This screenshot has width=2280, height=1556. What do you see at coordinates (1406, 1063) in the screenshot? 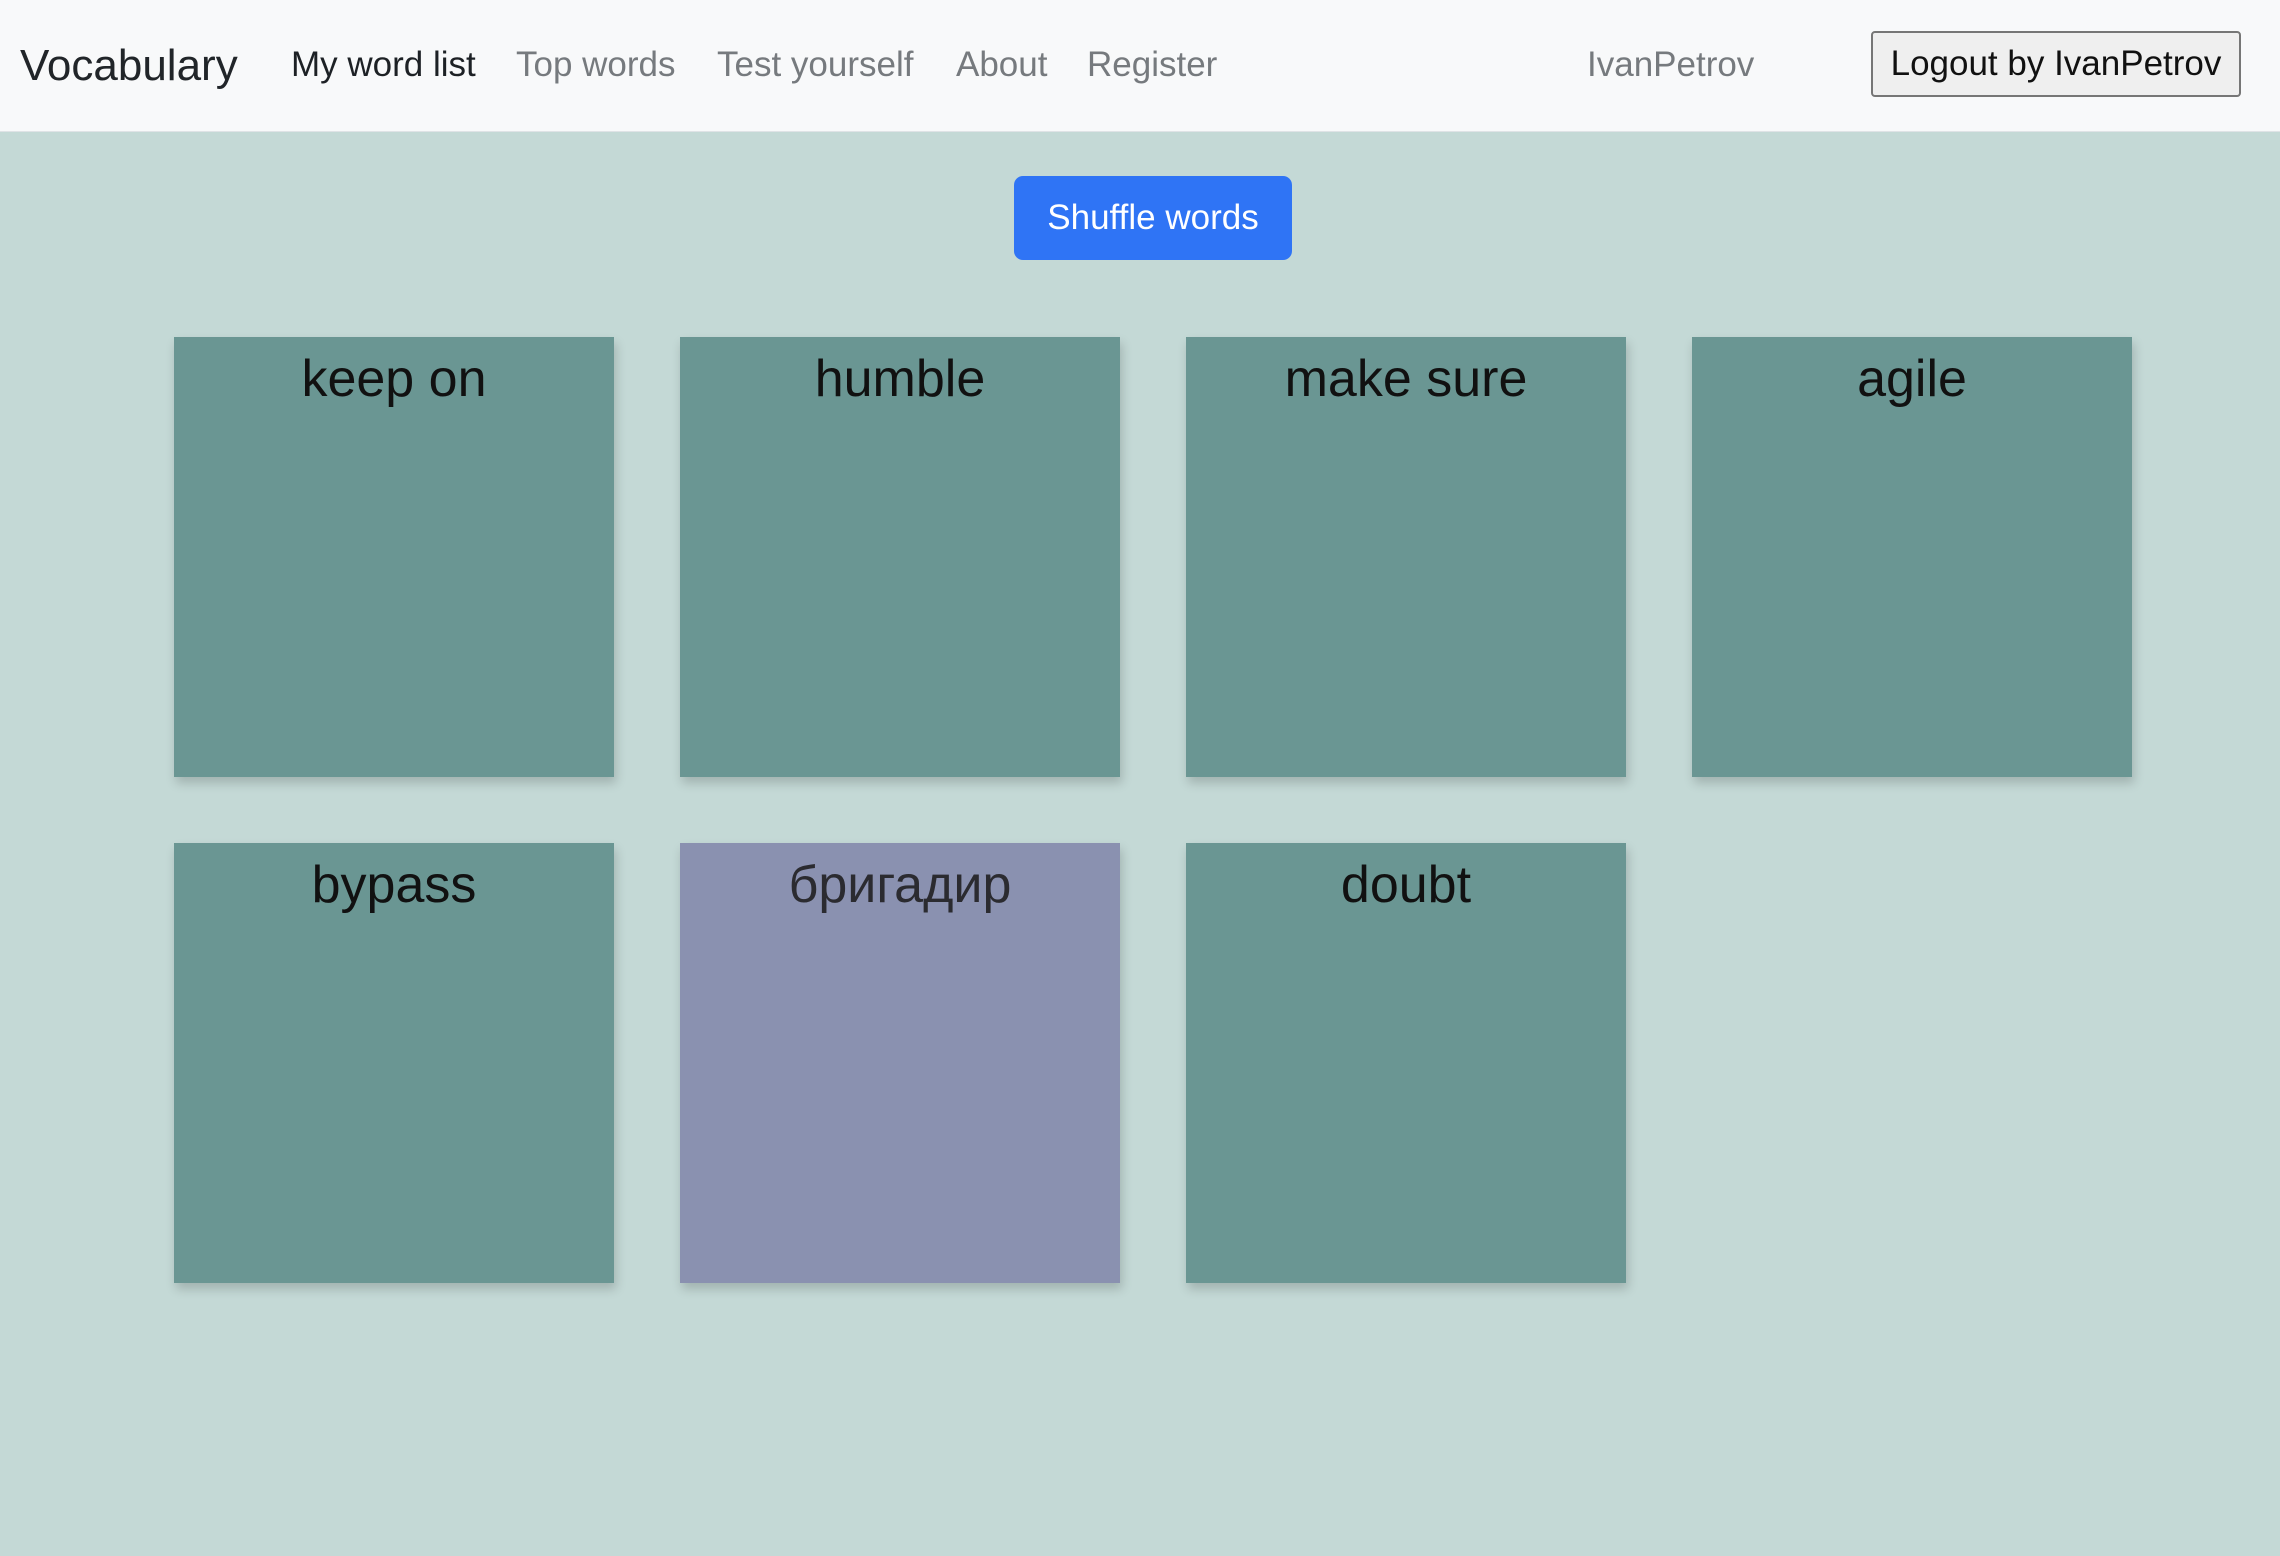
I see `word-card: doubt` at bounding box center [1406, 1063].